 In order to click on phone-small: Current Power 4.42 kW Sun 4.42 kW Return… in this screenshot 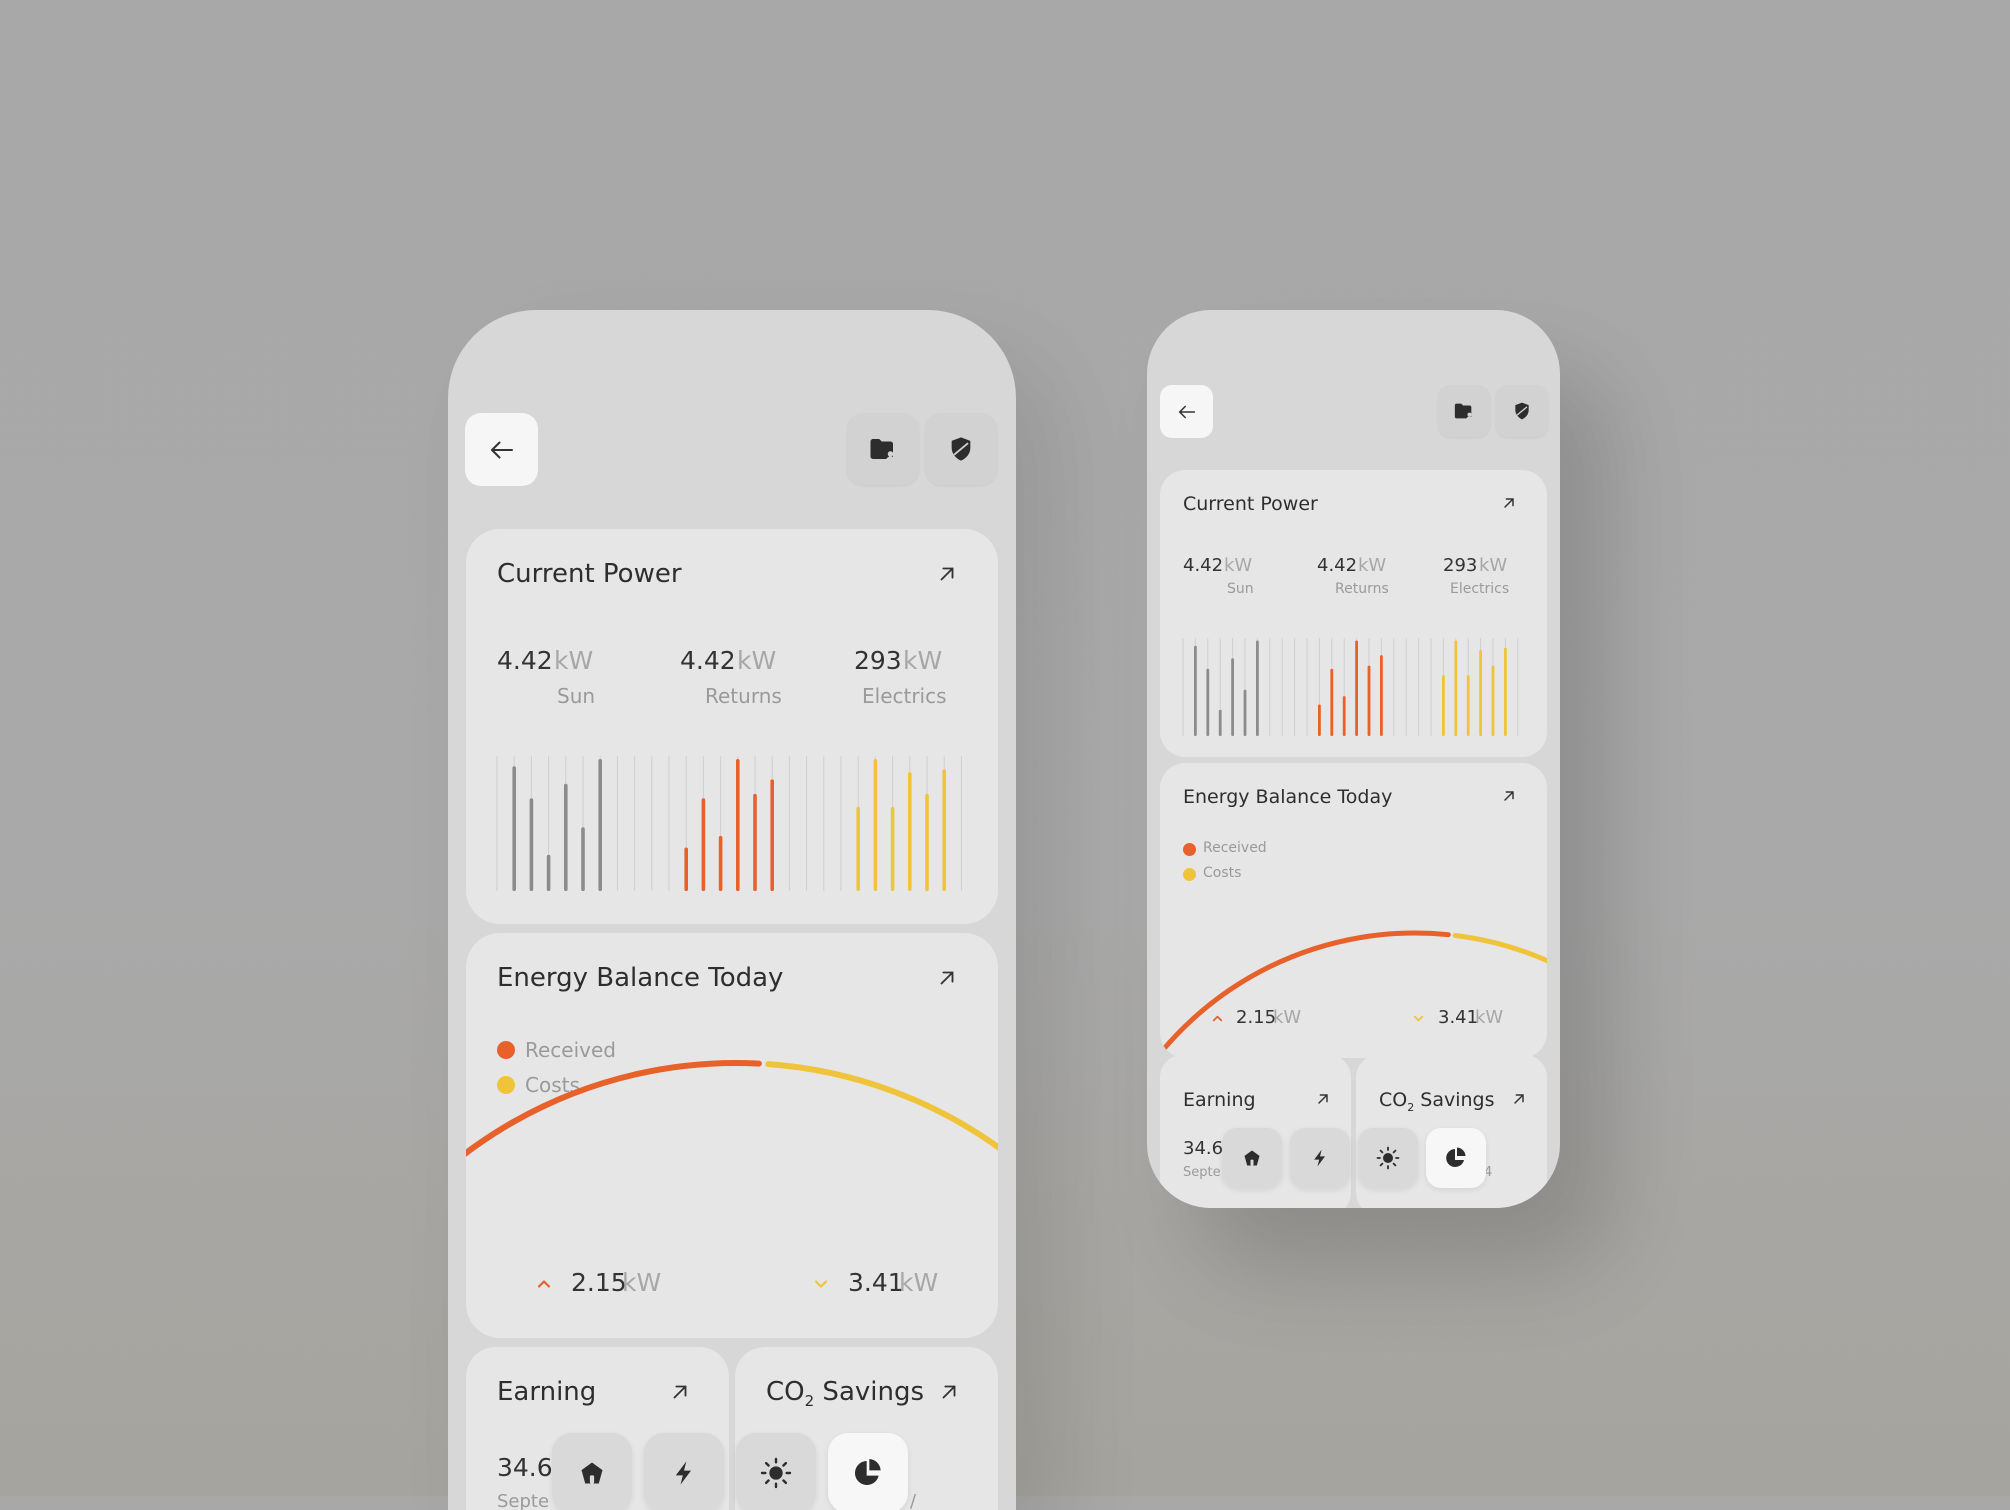, I will do `click(1353, 759)`.